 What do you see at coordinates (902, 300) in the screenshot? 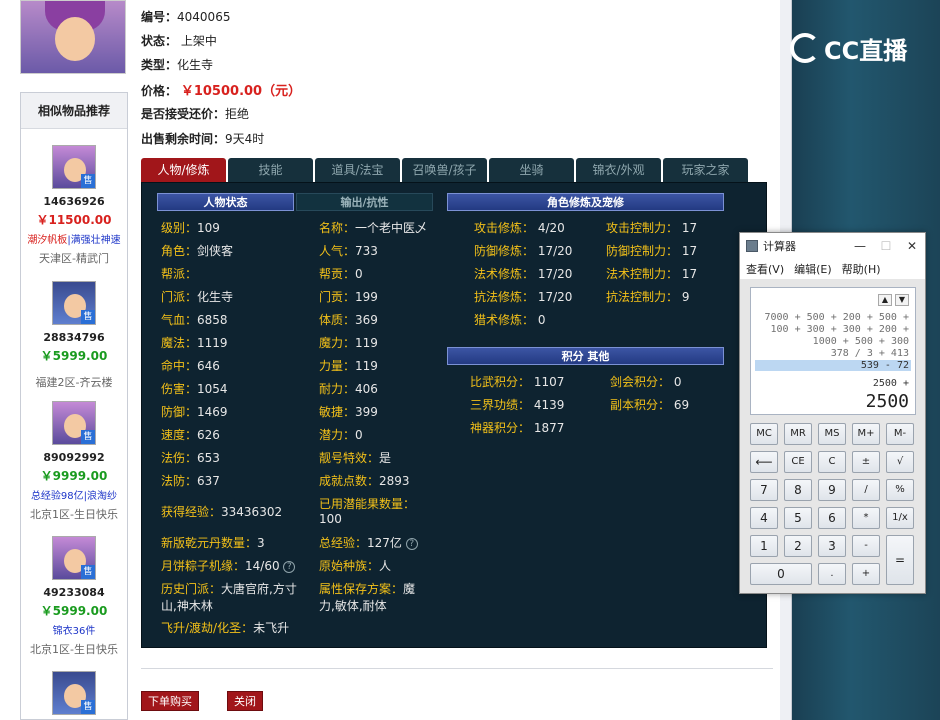
I see `scroll-down-icon: ▼` at bounding box center [902, 300].